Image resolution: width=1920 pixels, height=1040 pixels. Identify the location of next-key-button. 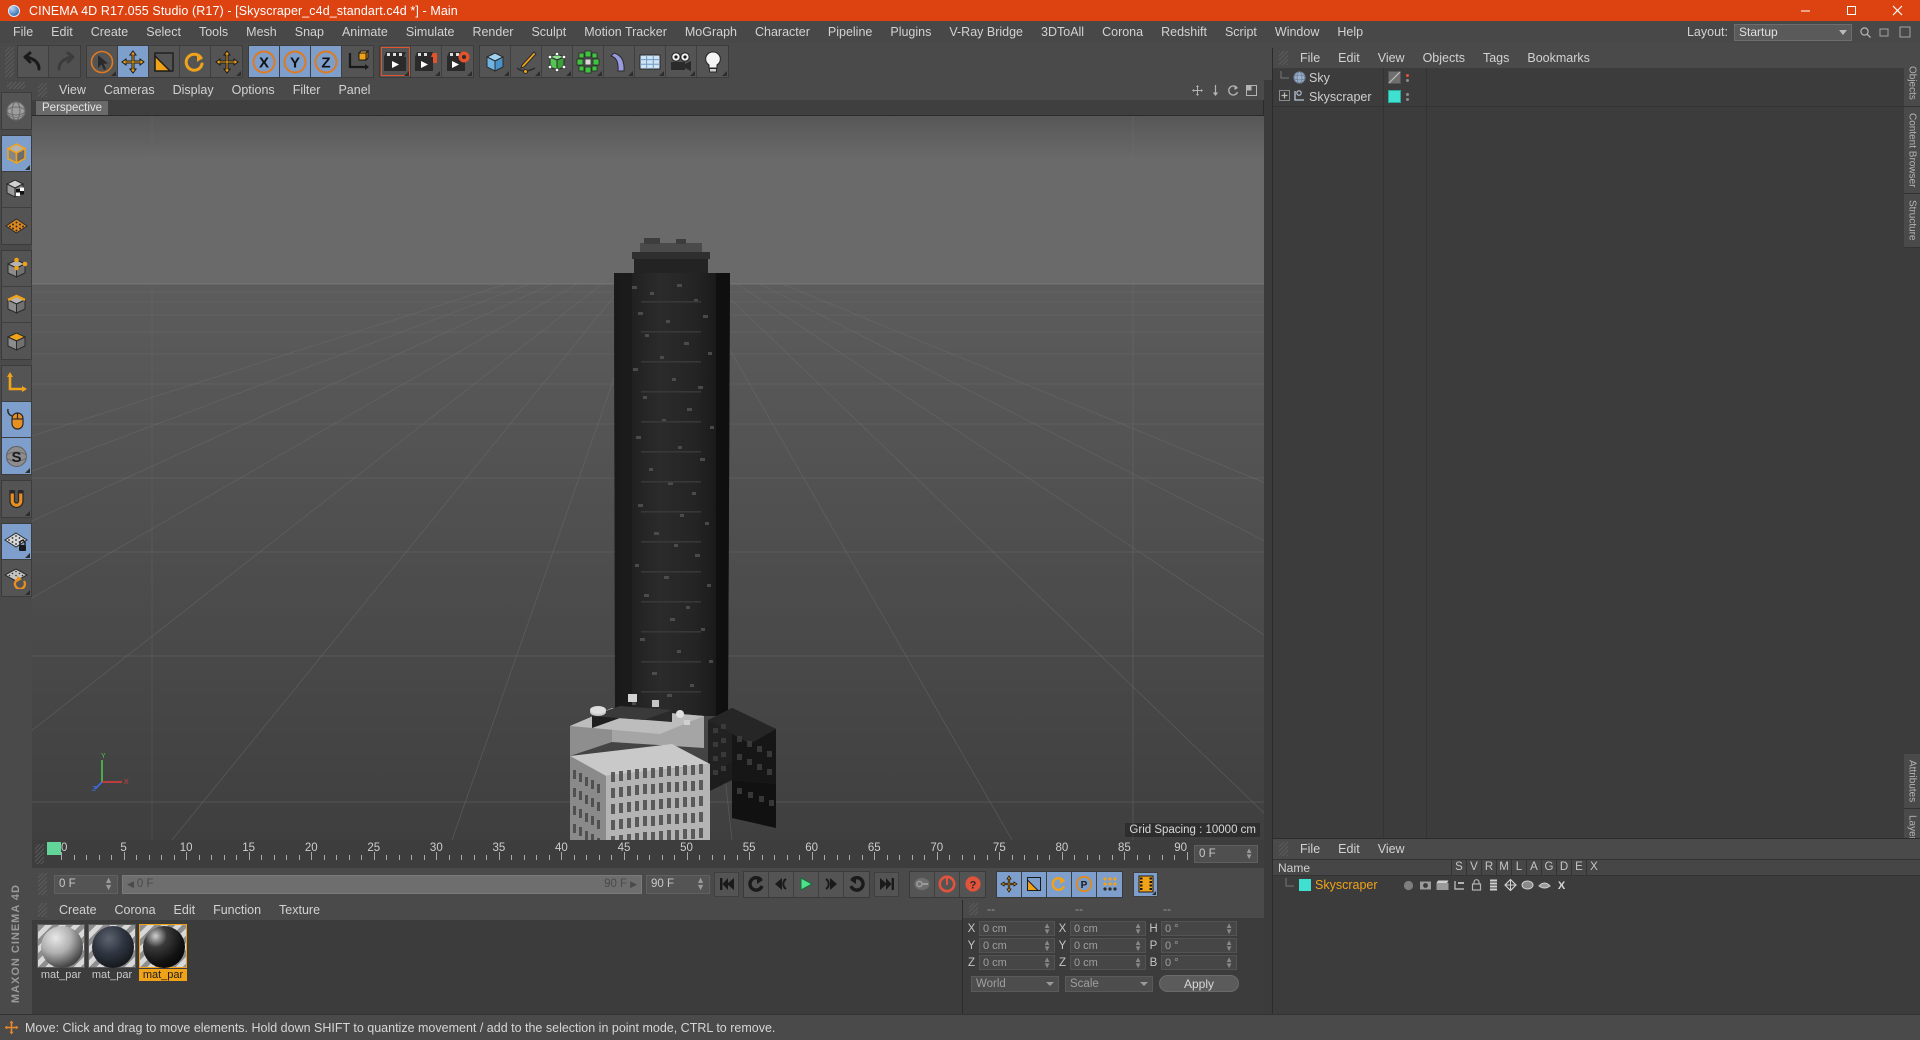
(856, 884).